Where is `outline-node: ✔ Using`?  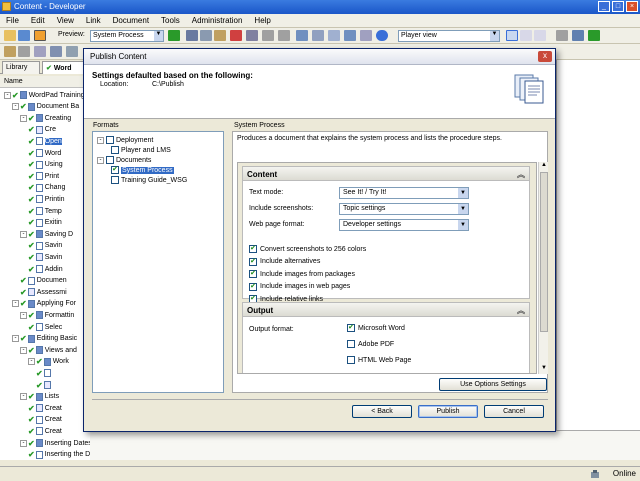
outline-node: ✔ Using is located at coordinates (45, 165).